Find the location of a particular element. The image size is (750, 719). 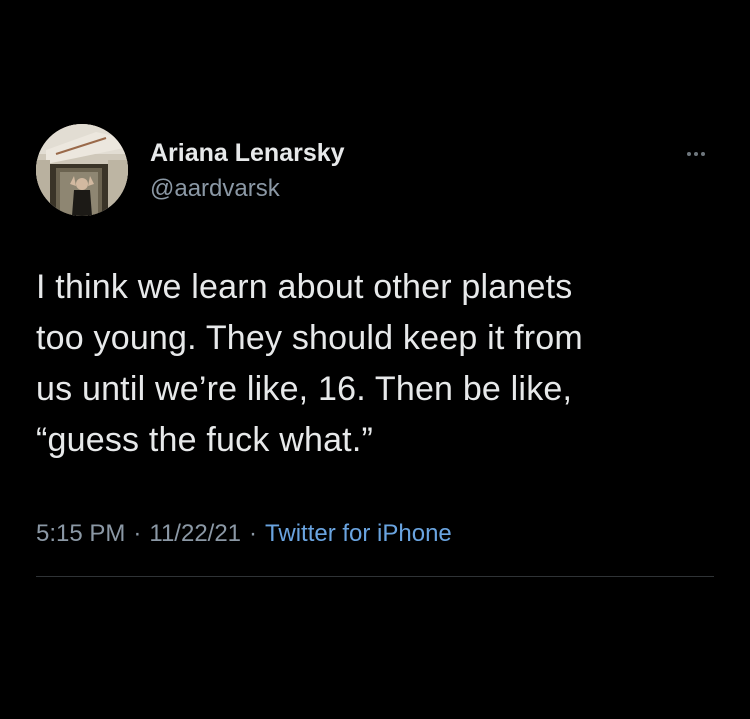

tweet-metadata: 5:15 PM · 11/22/21 · Twitter for iPhone is located at coordinates (244, 534).